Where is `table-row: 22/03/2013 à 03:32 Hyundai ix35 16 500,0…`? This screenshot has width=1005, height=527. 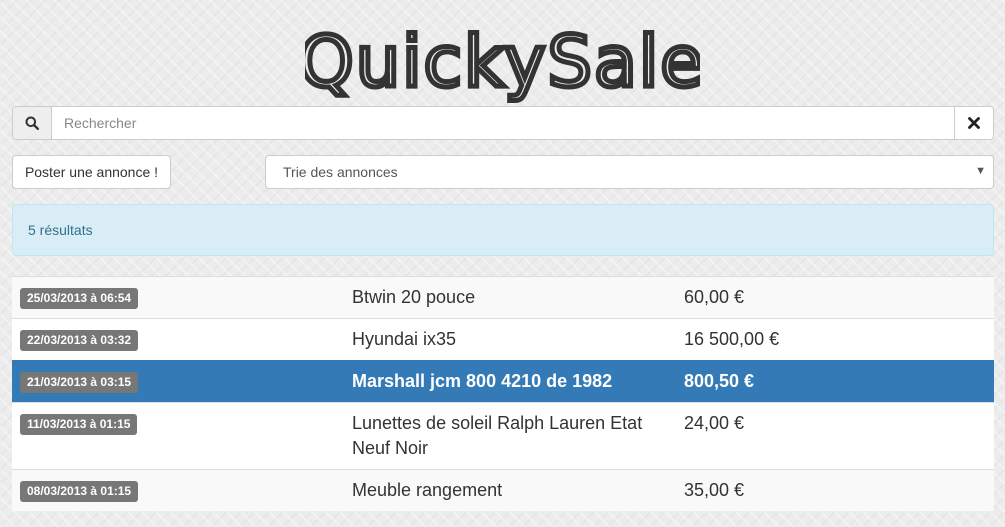 table-row: 22/03/2013 à 03:32 Hyundai ix35 16 500,0… is located at coordinates (503, 339).